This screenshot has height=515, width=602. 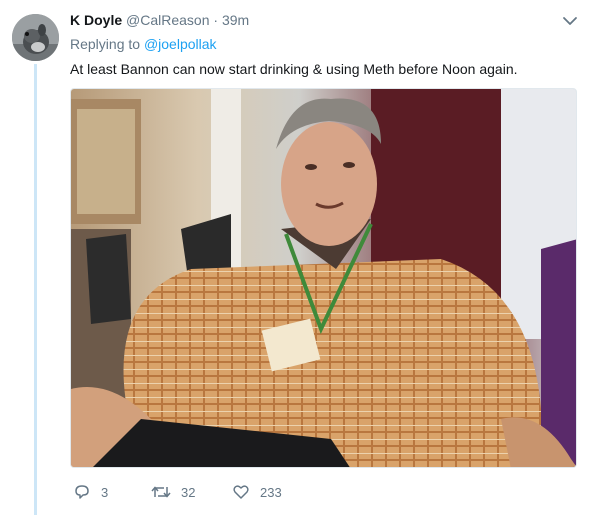 What do you see at coordinates (90, 492) in the screenshot?
I see `reply-button: 3` at bounding box center [90, 492].